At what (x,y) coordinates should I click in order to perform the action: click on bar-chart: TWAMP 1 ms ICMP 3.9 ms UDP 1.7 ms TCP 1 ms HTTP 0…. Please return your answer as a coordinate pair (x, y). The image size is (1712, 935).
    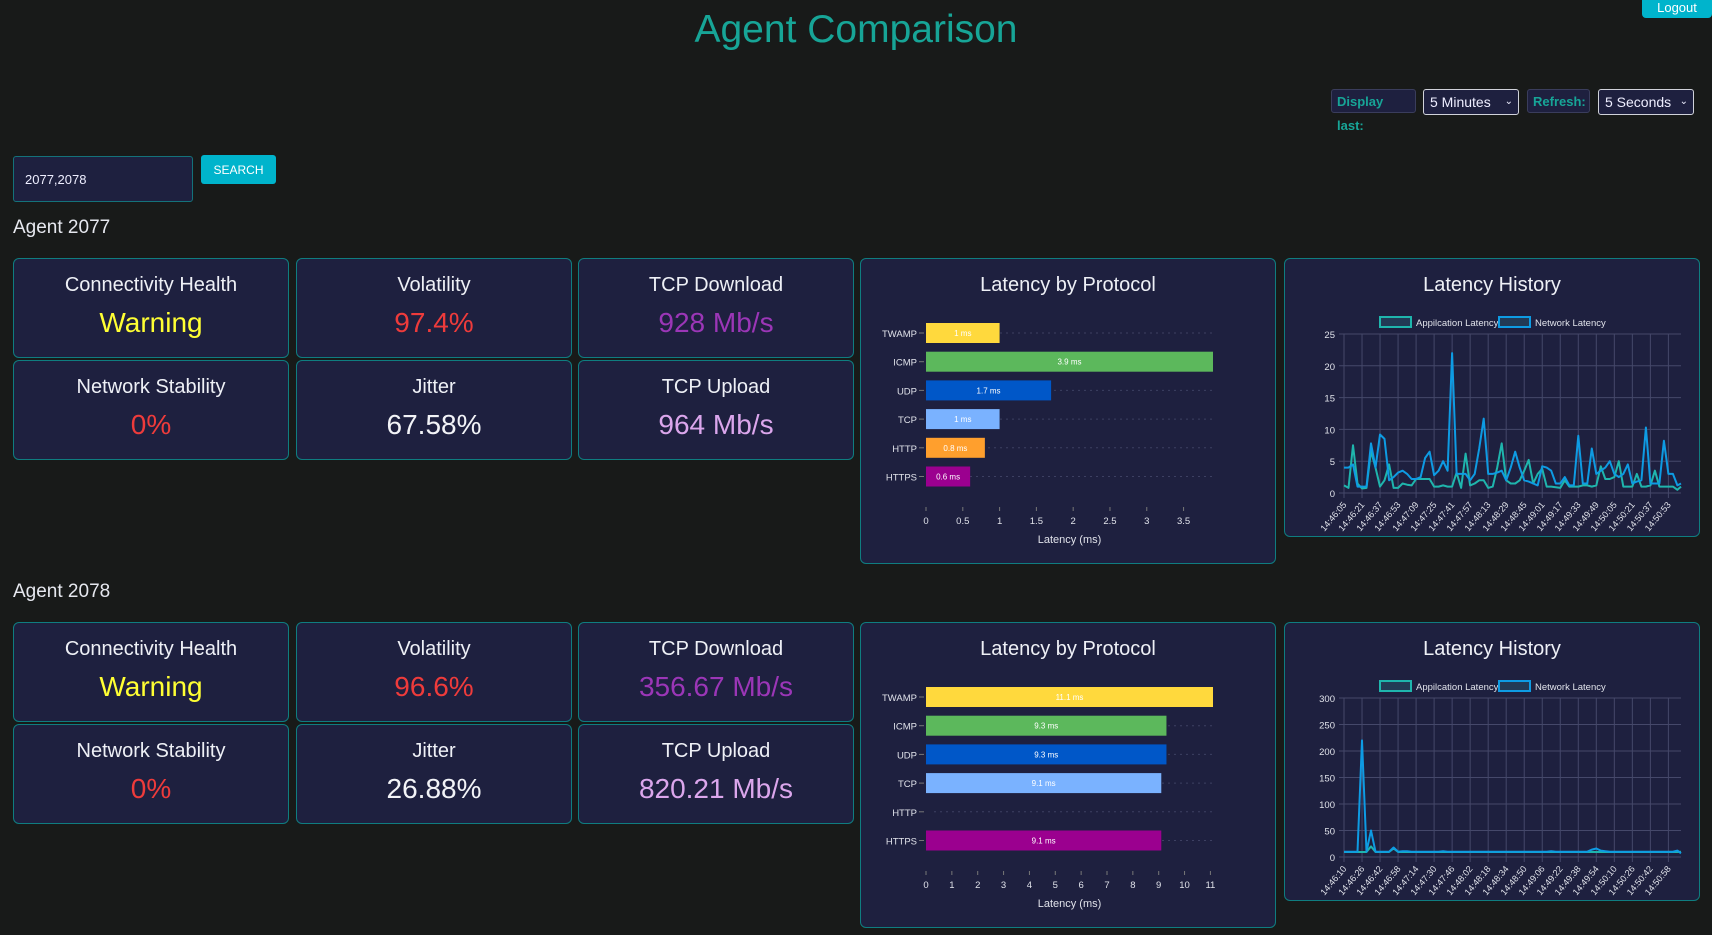
    Looking at the image, I should click on (1047, 434).